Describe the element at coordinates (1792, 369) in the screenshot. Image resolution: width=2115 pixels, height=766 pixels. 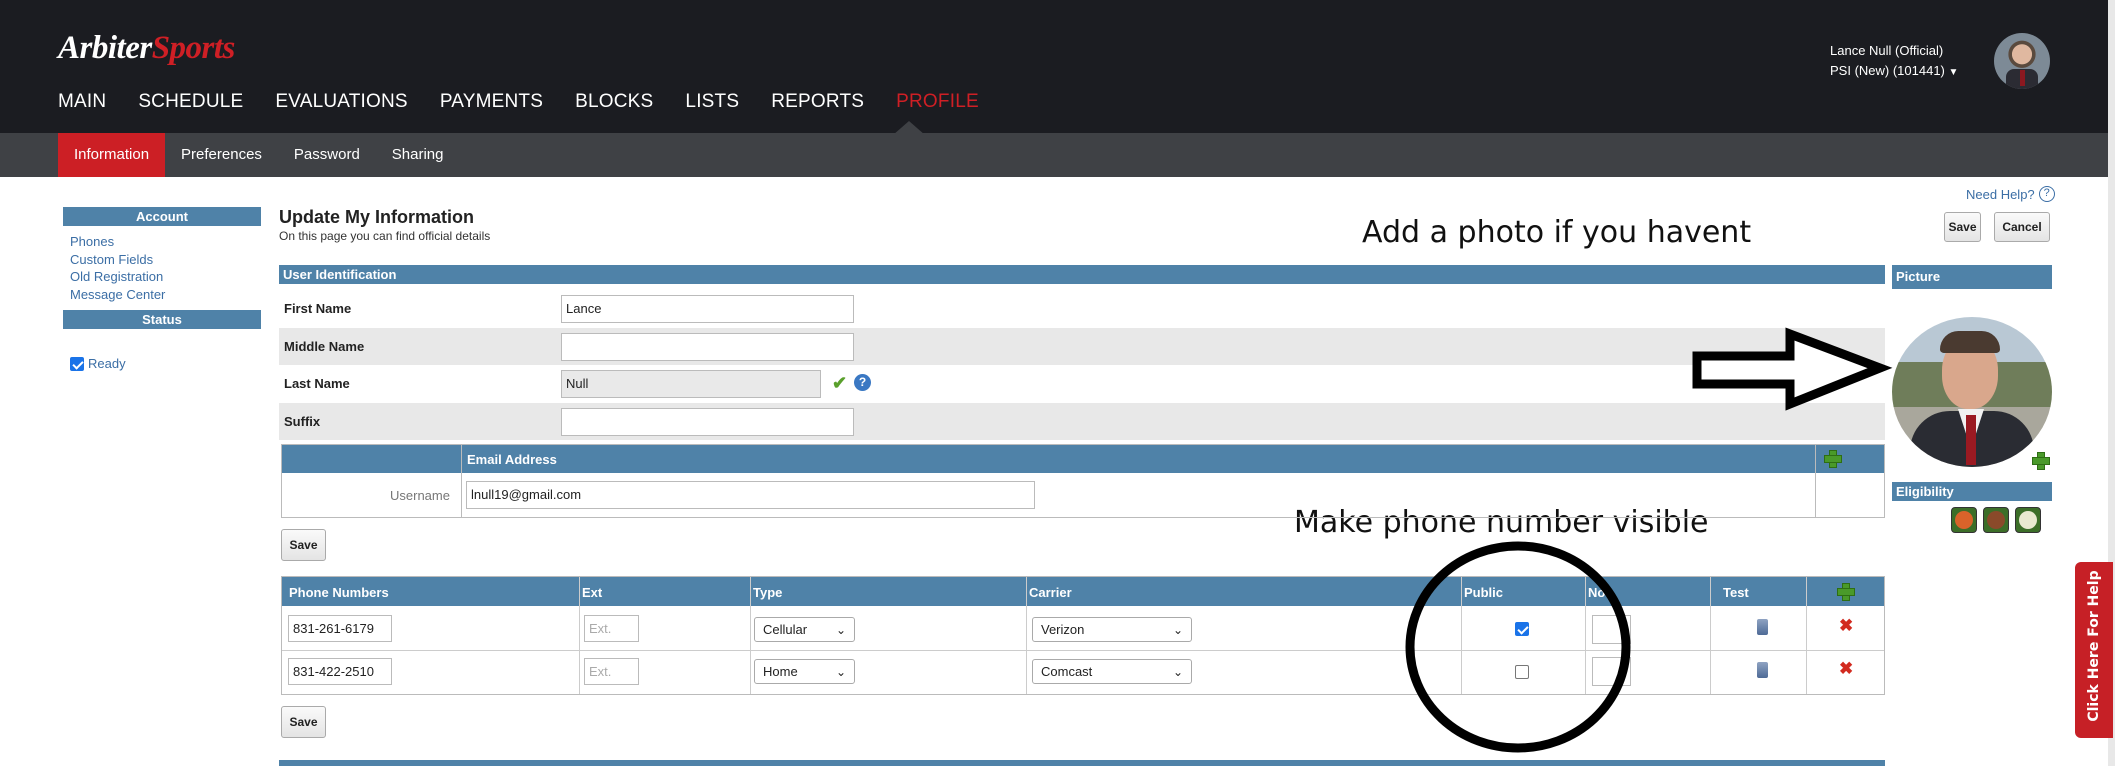
I see `arrow-annotation` at that location.